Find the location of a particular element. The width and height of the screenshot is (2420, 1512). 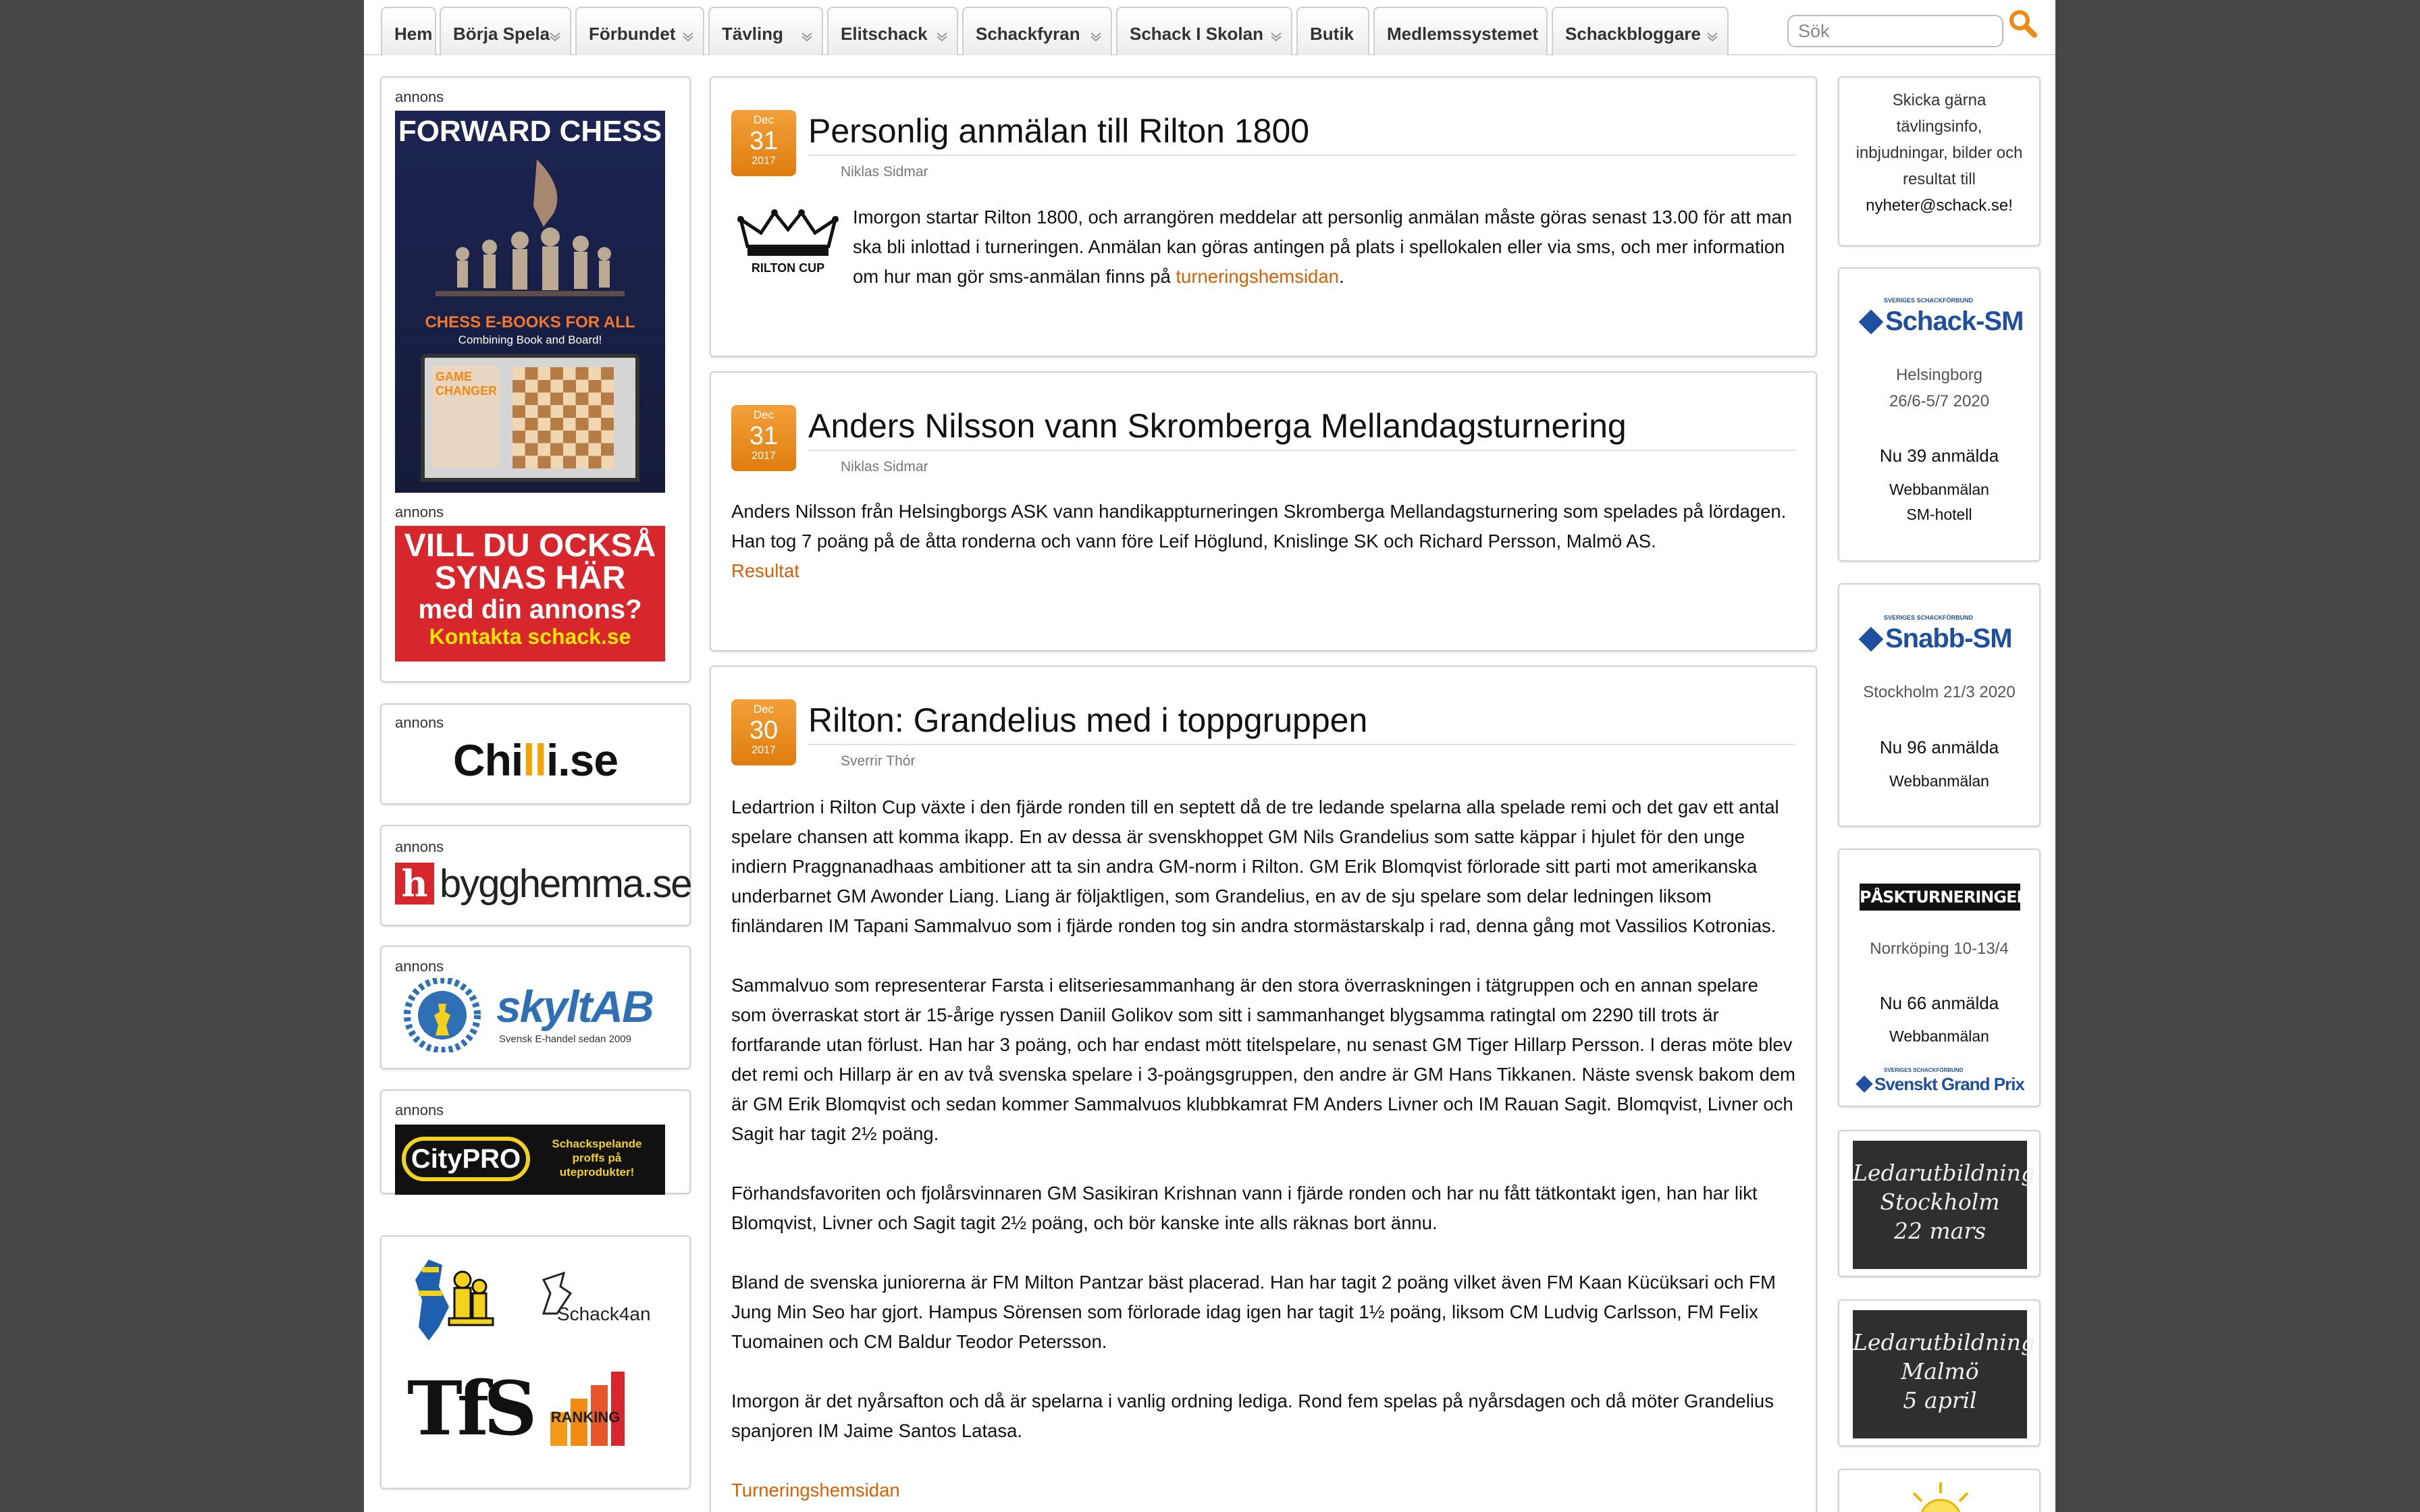

nav-item-forbundet: Förbundet is located at coordinates (639, 31).